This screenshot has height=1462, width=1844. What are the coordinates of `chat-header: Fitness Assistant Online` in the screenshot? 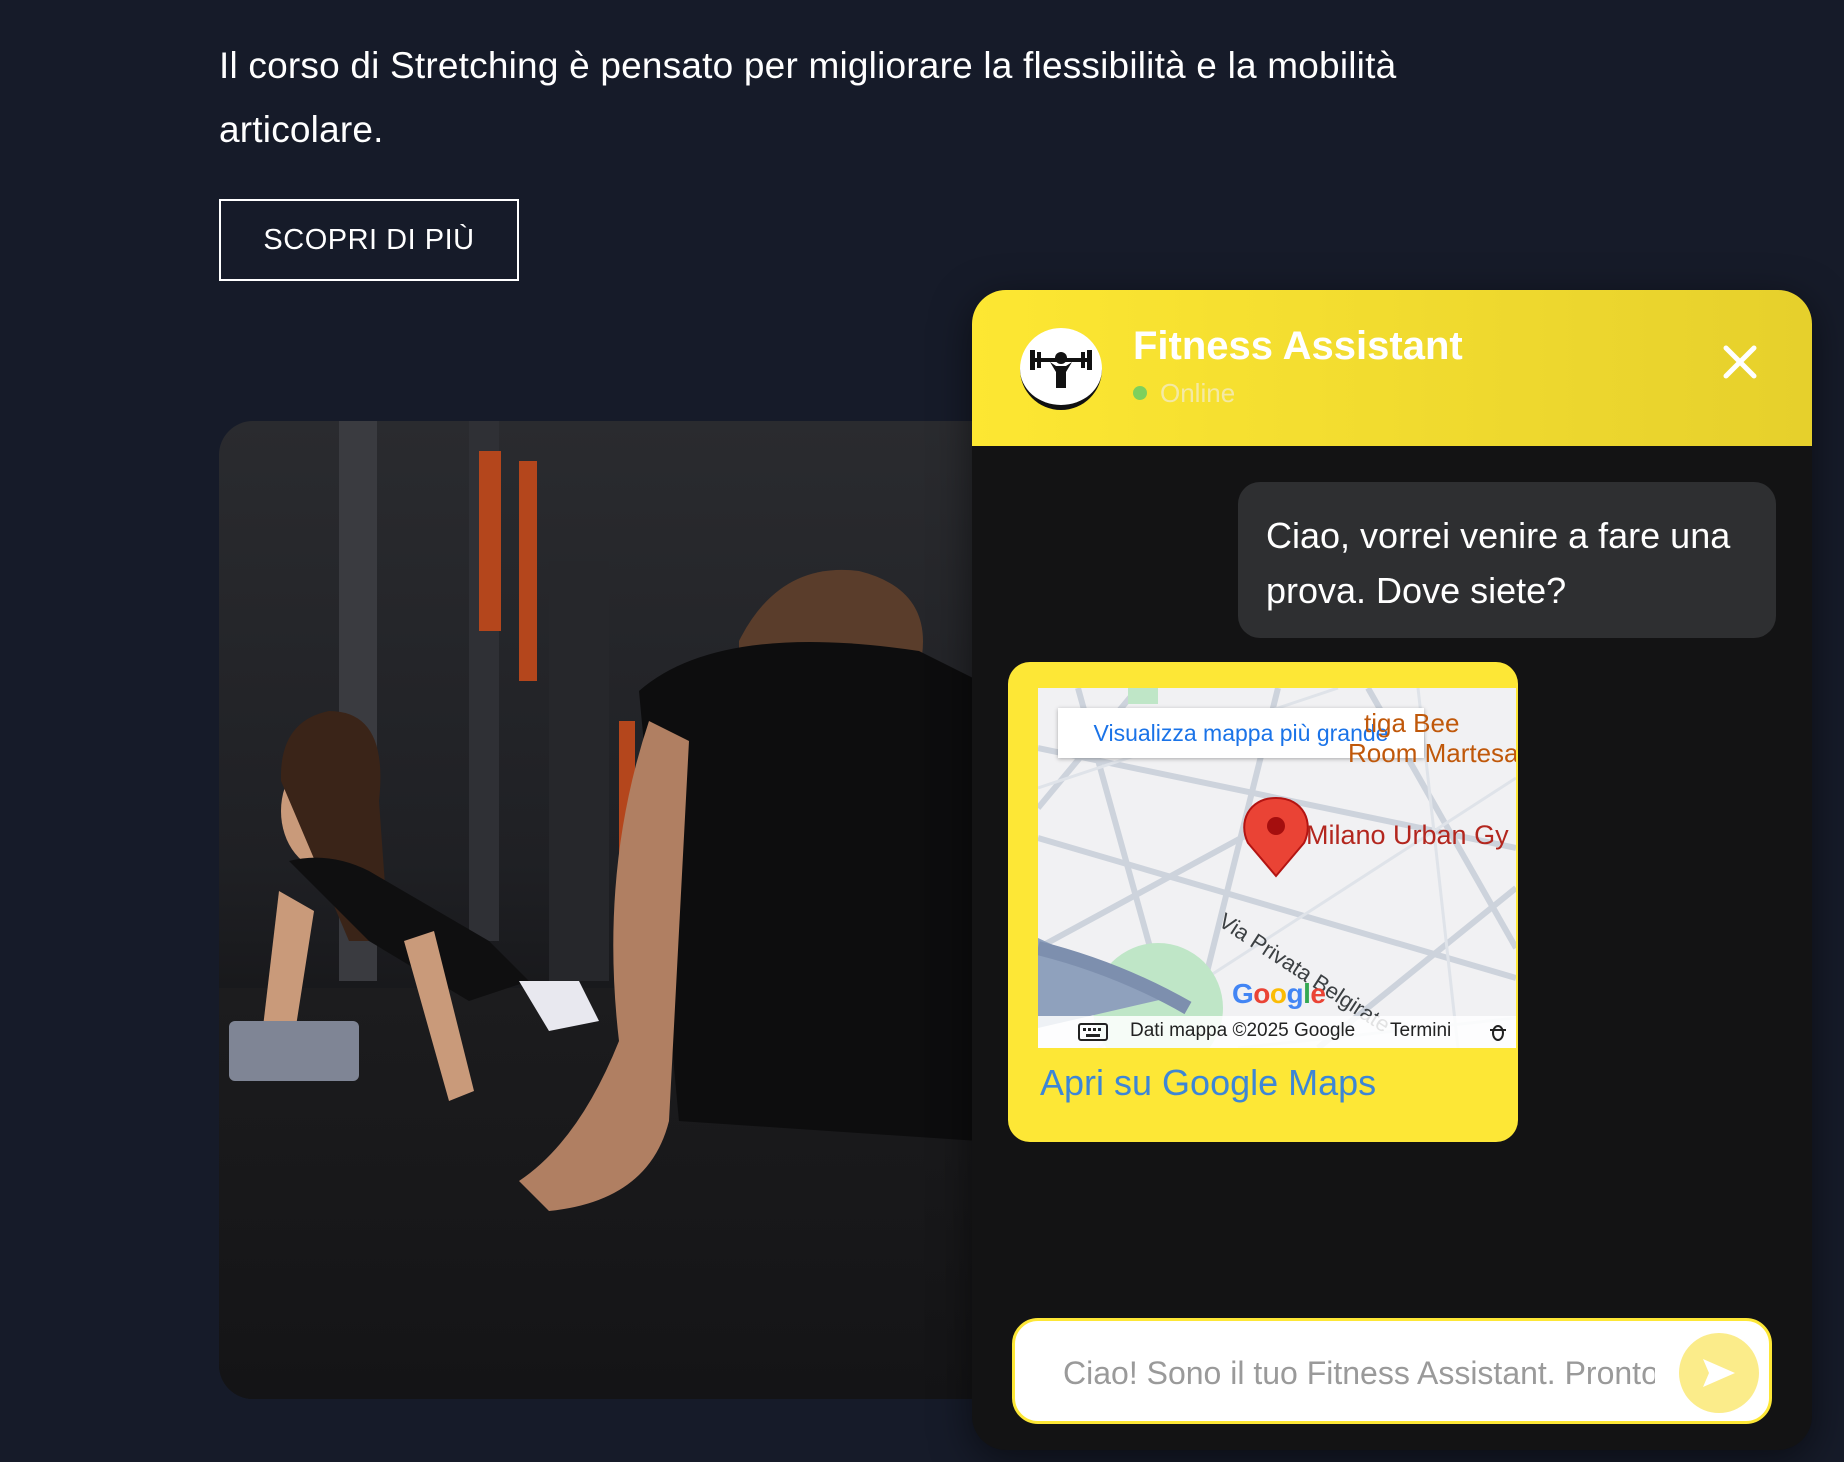 It's located at (1392, 368).